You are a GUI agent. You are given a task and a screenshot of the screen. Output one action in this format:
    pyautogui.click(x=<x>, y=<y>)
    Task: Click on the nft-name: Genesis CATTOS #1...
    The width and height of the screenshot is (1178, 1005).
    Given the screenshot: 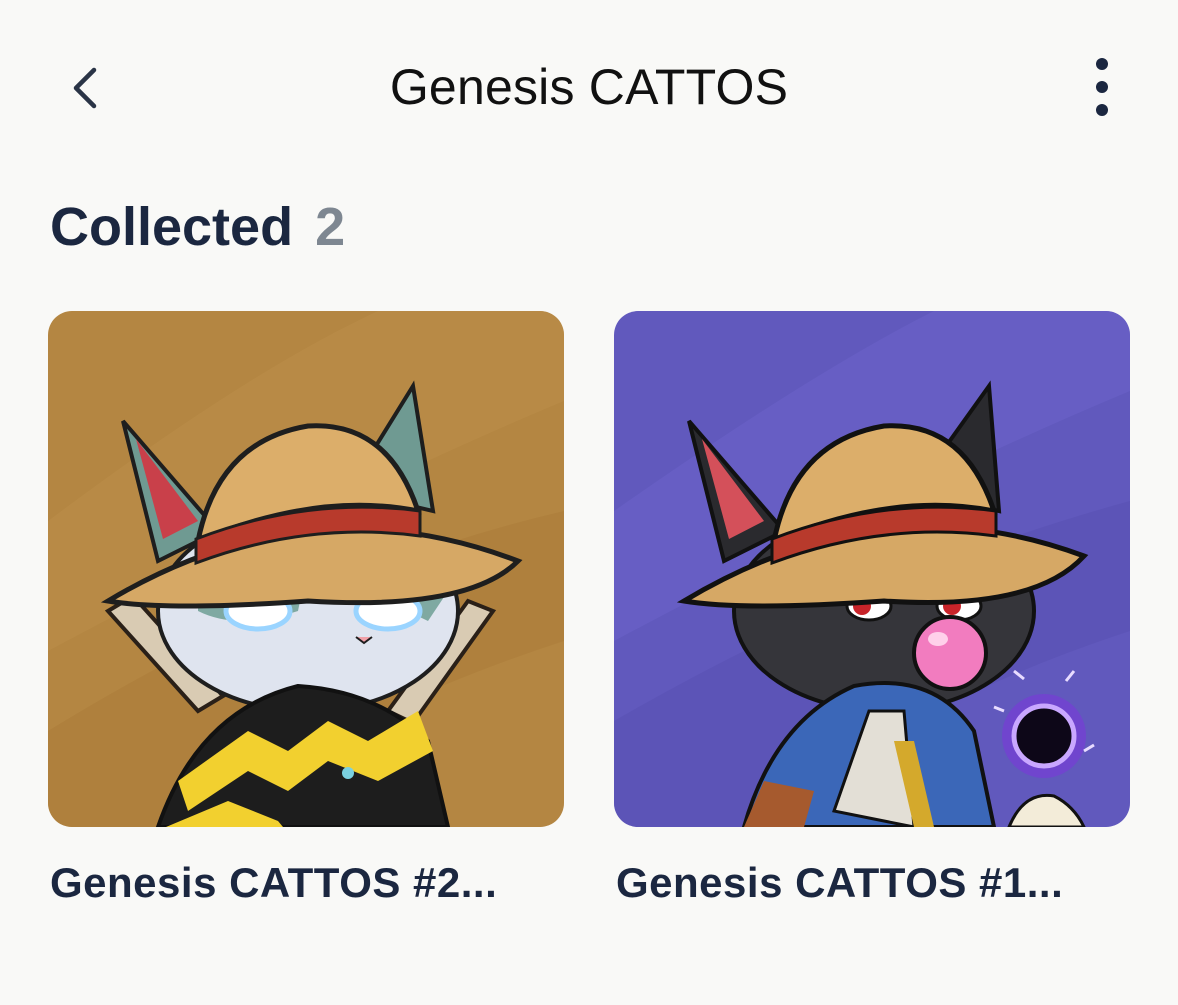 What is the action you would take?
    pyautogui.click(x=840, y=882)
    